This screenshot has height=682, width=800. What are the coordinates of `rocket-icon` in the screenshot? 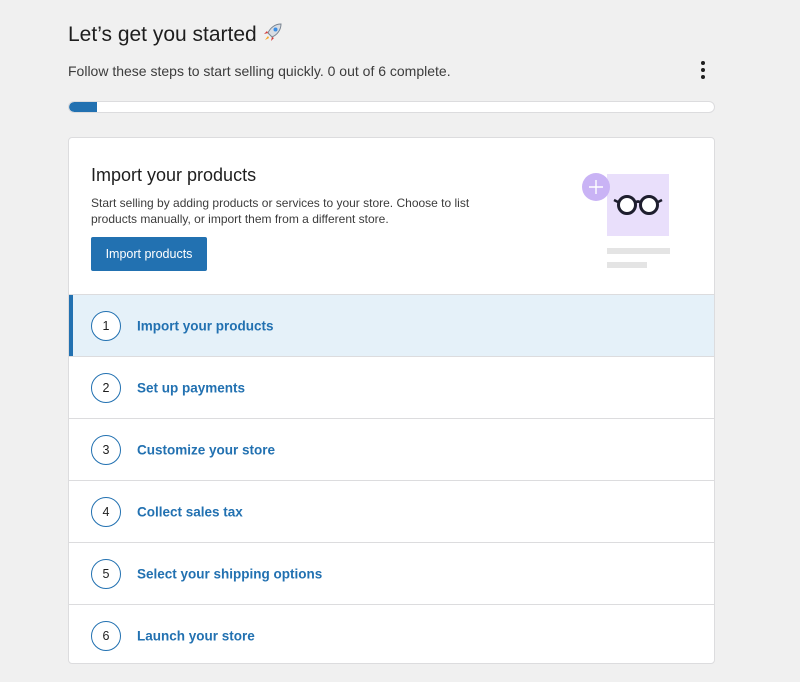 It's located at (272, 32).